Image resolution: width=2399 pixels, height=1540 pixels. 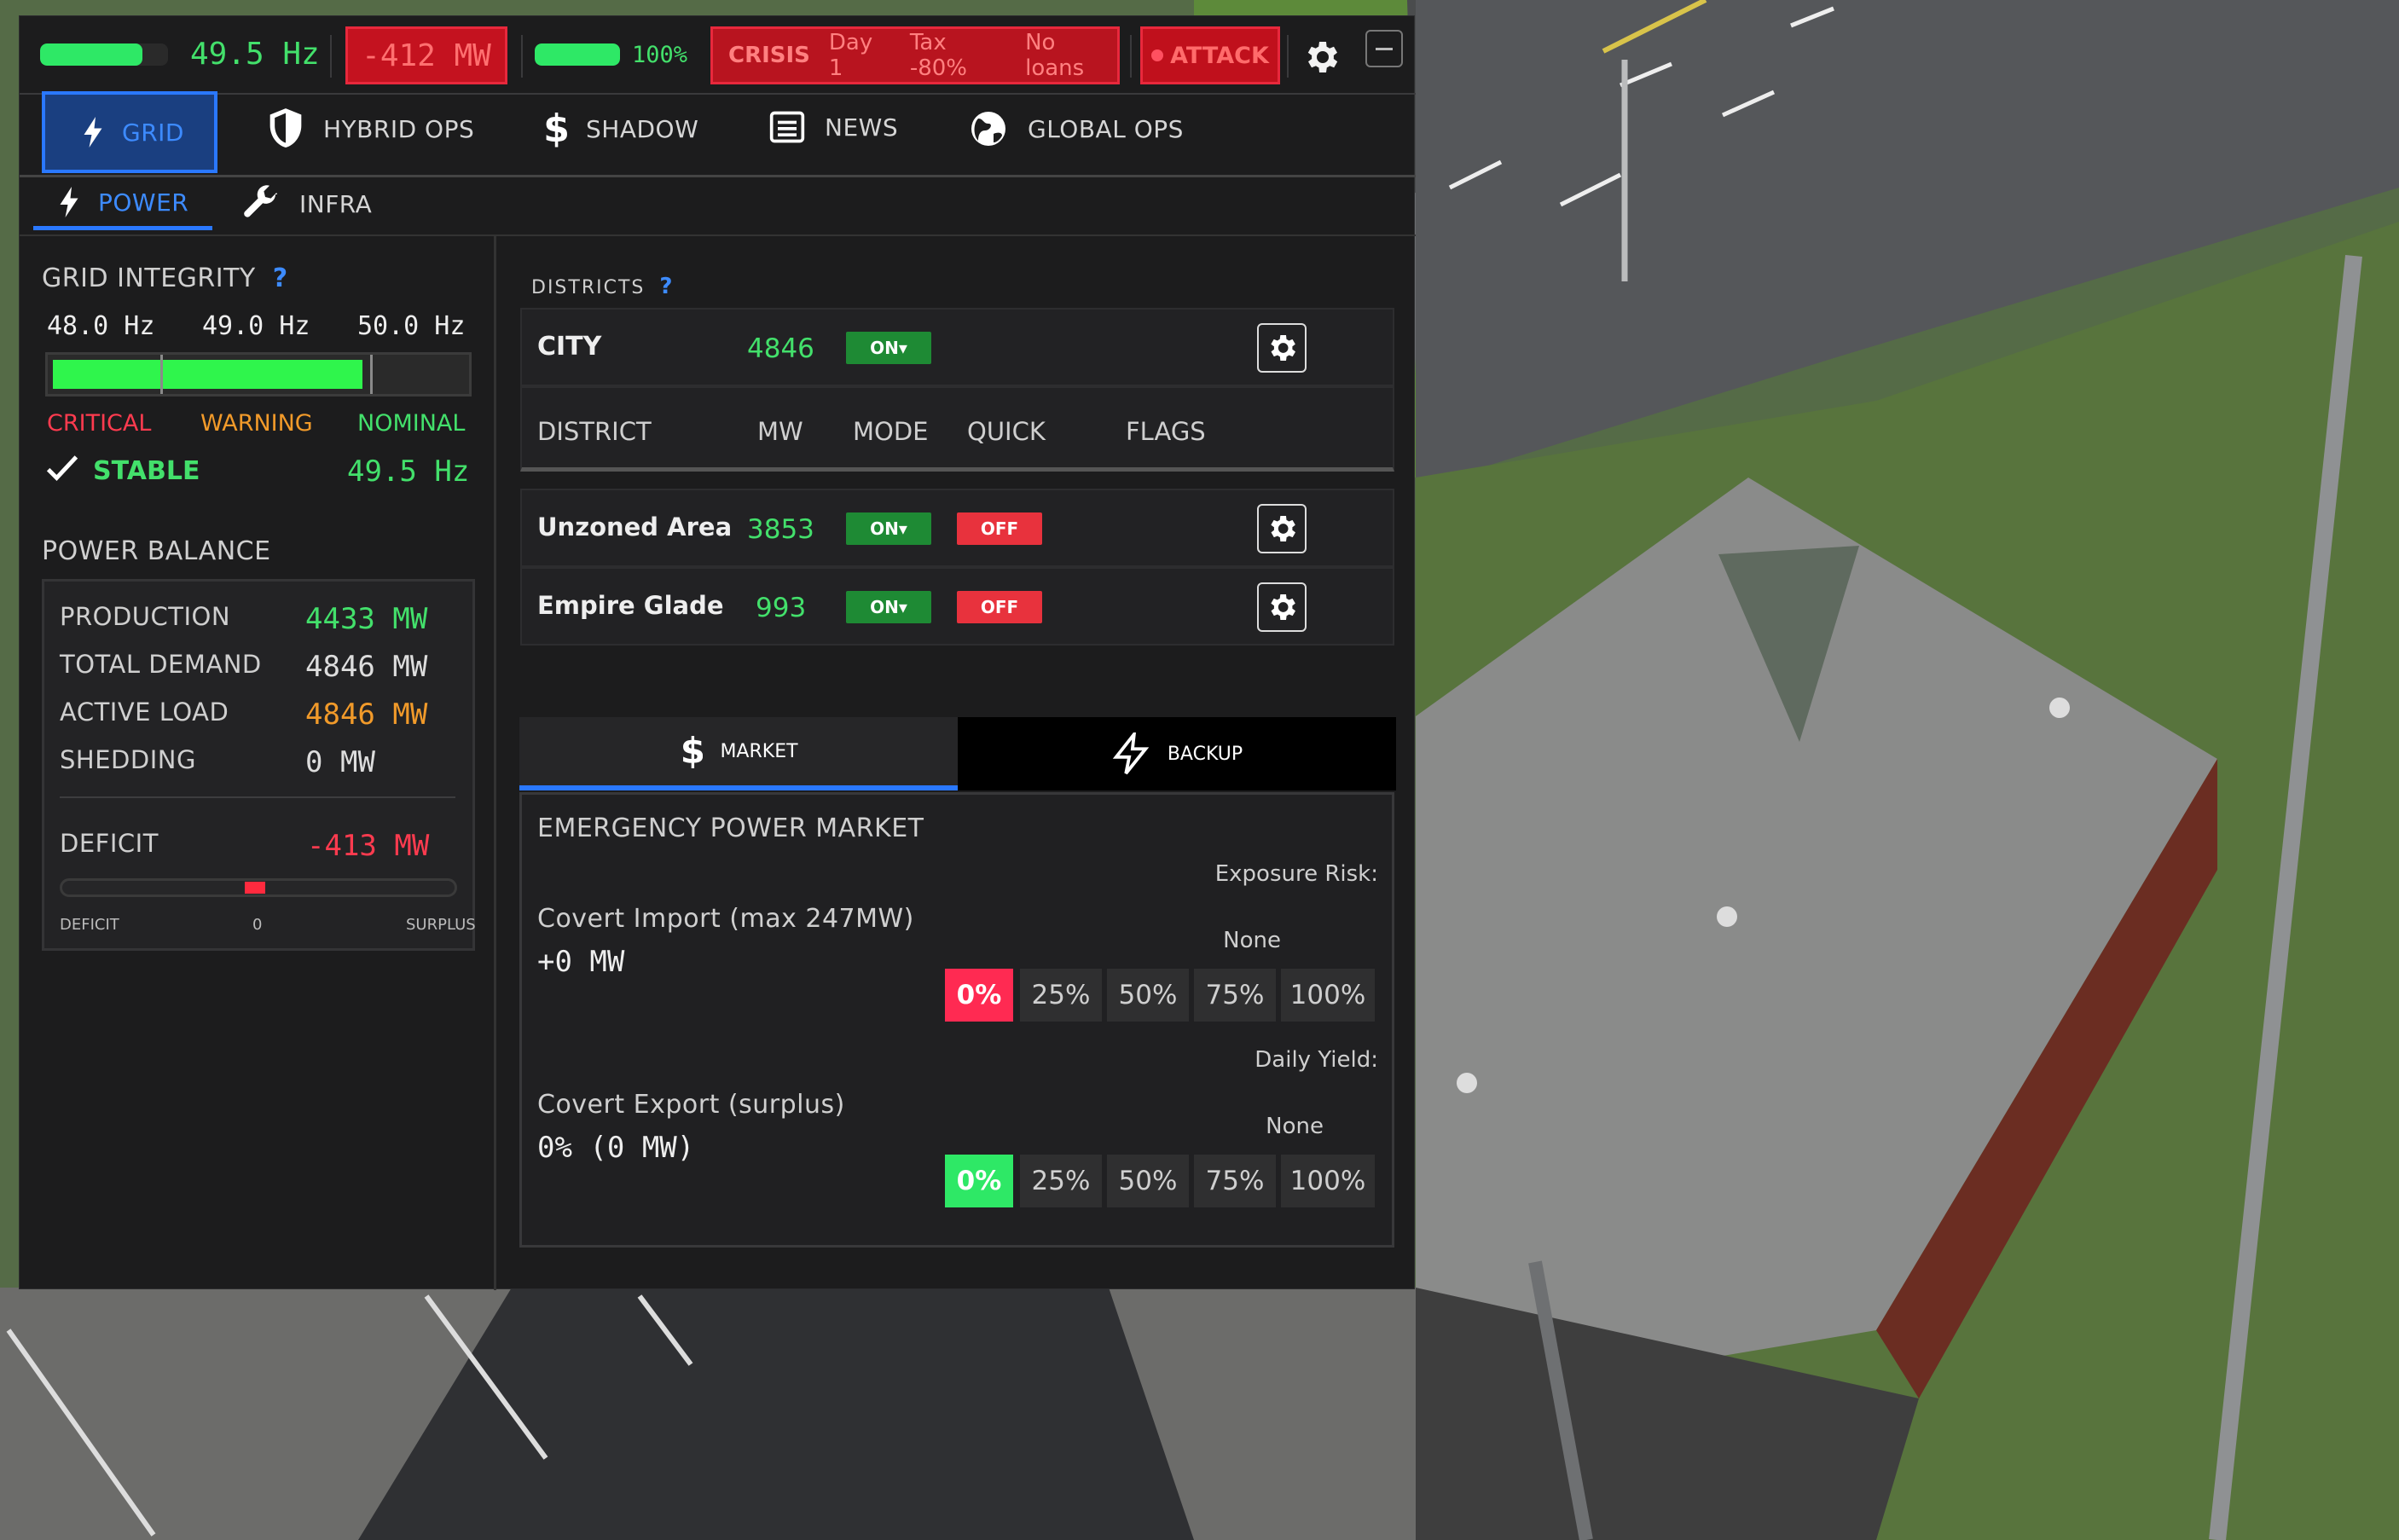 What do you see at coordinates (1328, 995) in the screenshot?
I see `import-pct-100: 100%` at bounding box center [1328, 995].